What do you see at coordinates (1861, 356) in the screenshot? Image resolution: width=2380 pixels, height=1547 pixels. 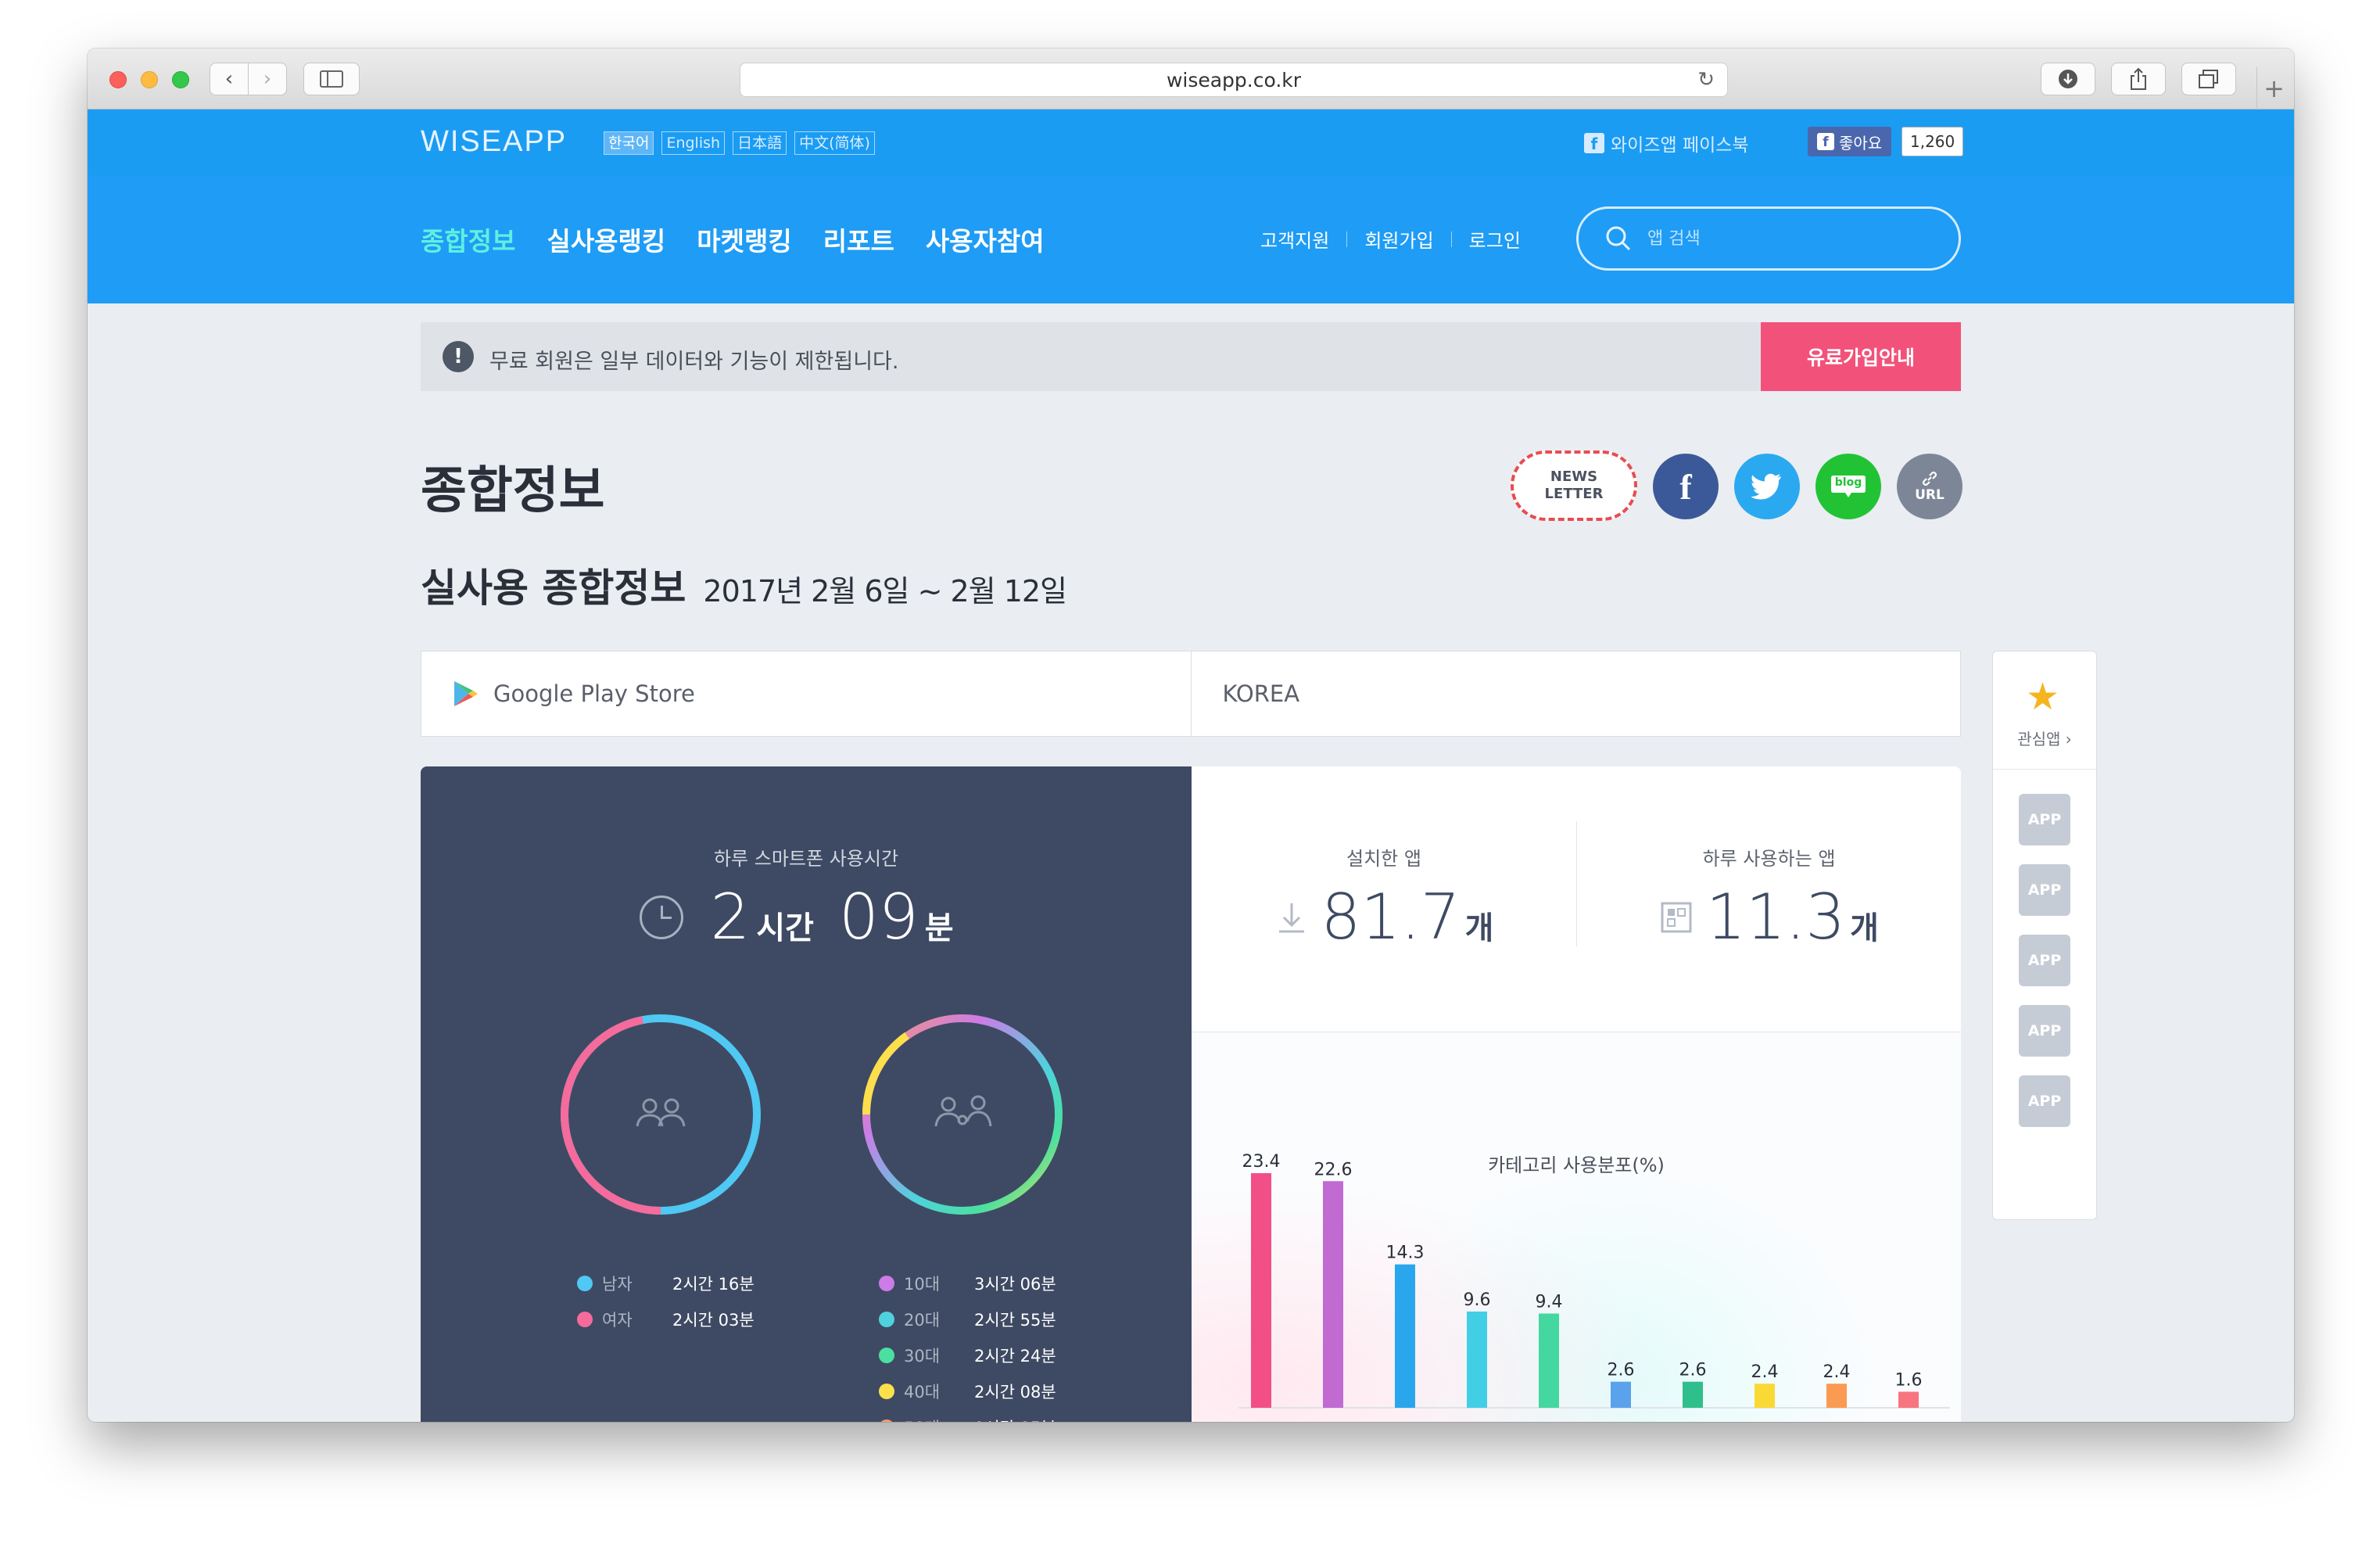 I see `paid-signup-button: 유료가입안내` at bounding box center [1861, 356].